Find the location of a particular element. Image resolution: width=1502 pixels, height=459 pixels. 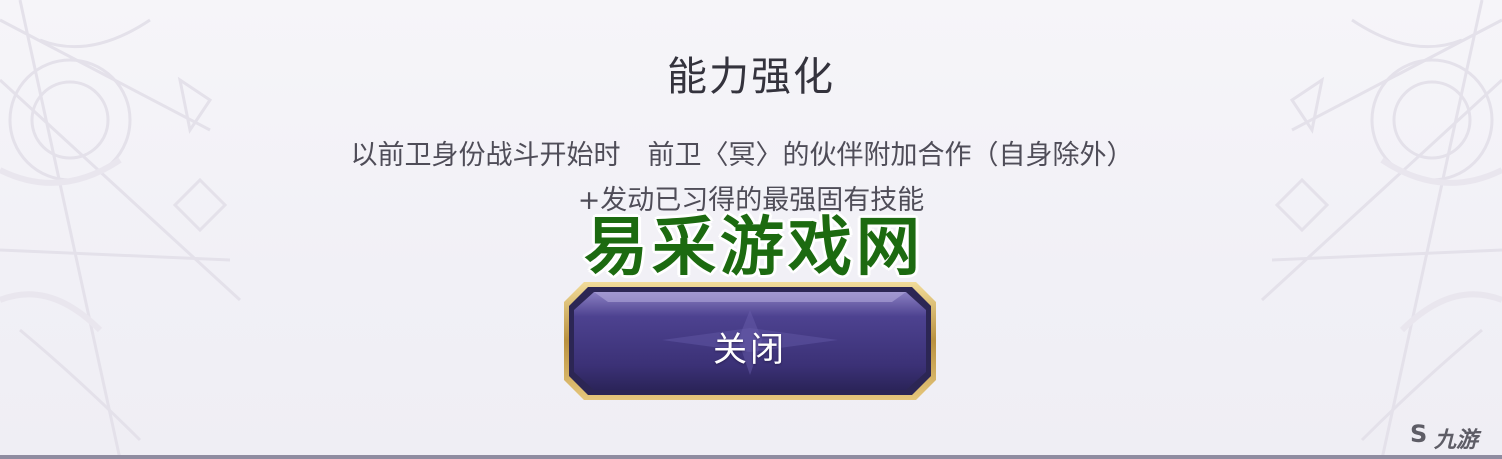

close-button-label: 关闭 is located at coordinates (750, 350).